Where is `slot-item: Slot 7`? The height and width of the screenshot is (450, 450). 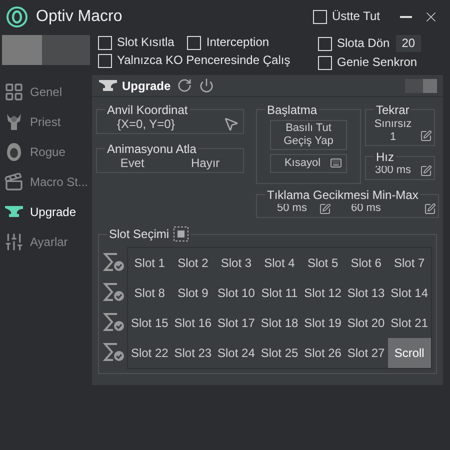 slot-item: Slot 7 is located at coordinates (409, 263).